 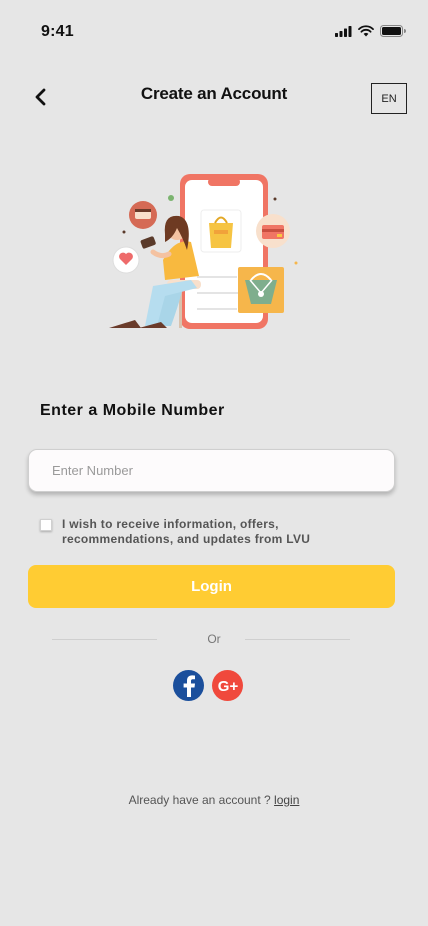 I want to click on consent-checkbox, so click(x=46, y=525).